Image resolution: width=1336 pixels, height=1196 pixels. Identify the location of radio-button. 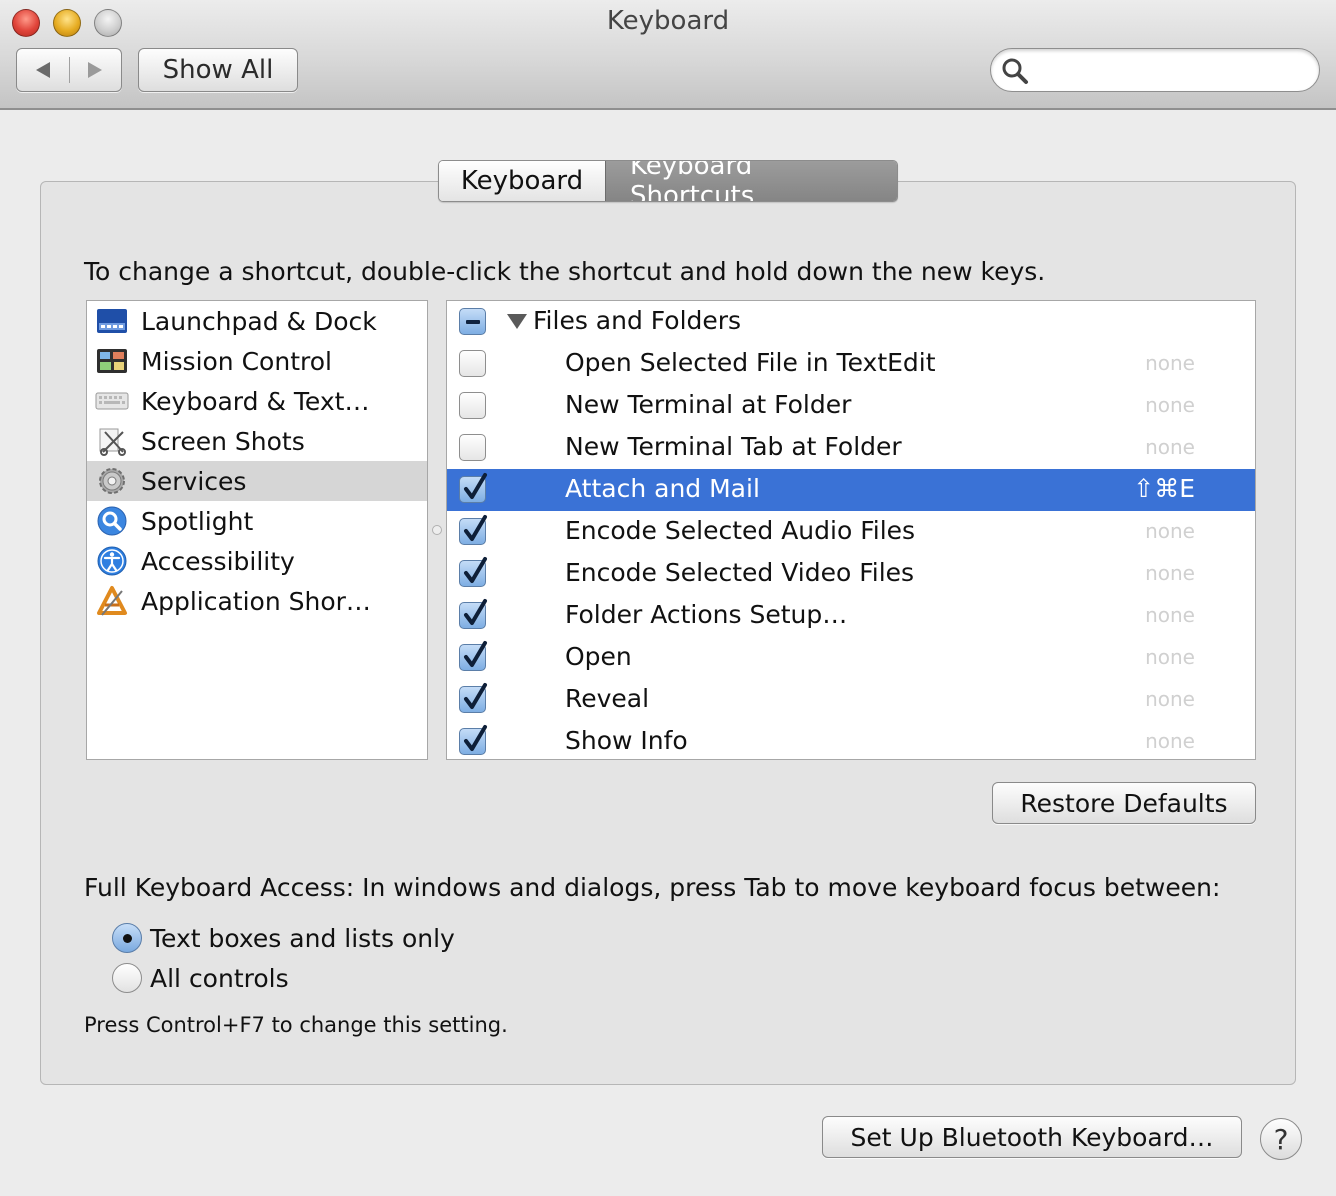
(127, 978).